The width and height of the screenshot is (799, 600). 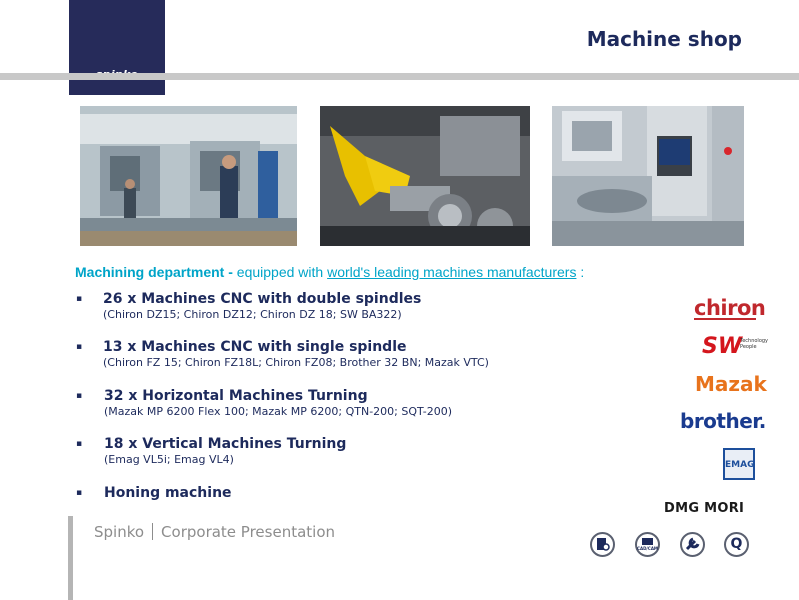 I want to click on chiron-logo: chiron, so click(x=730, y=308).